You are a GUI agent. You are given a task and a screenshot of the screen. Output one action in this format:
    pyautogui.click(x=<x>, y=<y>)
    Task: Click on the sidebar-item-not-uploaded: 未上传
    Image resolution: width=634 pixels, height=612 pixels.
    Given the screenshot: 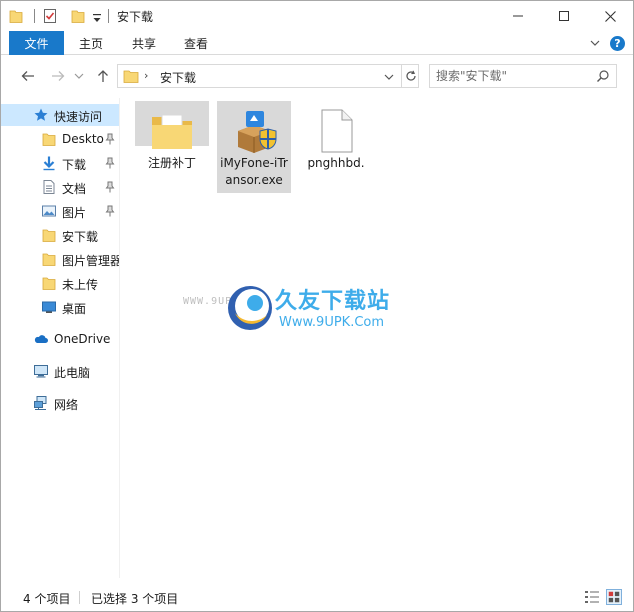 What is the action you would take?
    pyautogui.click(x=60, y=283)
    